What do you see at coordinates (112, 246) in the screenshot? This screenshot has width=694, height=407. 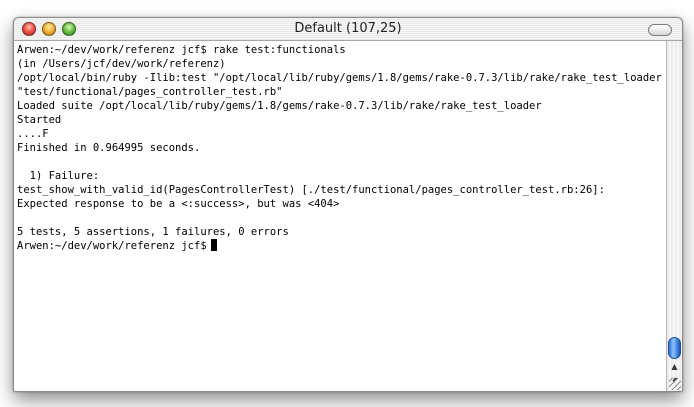 I see `terminal-prompt: Arwen:~/dev/work/referenz jcf$` at bounding box center [112, 246].